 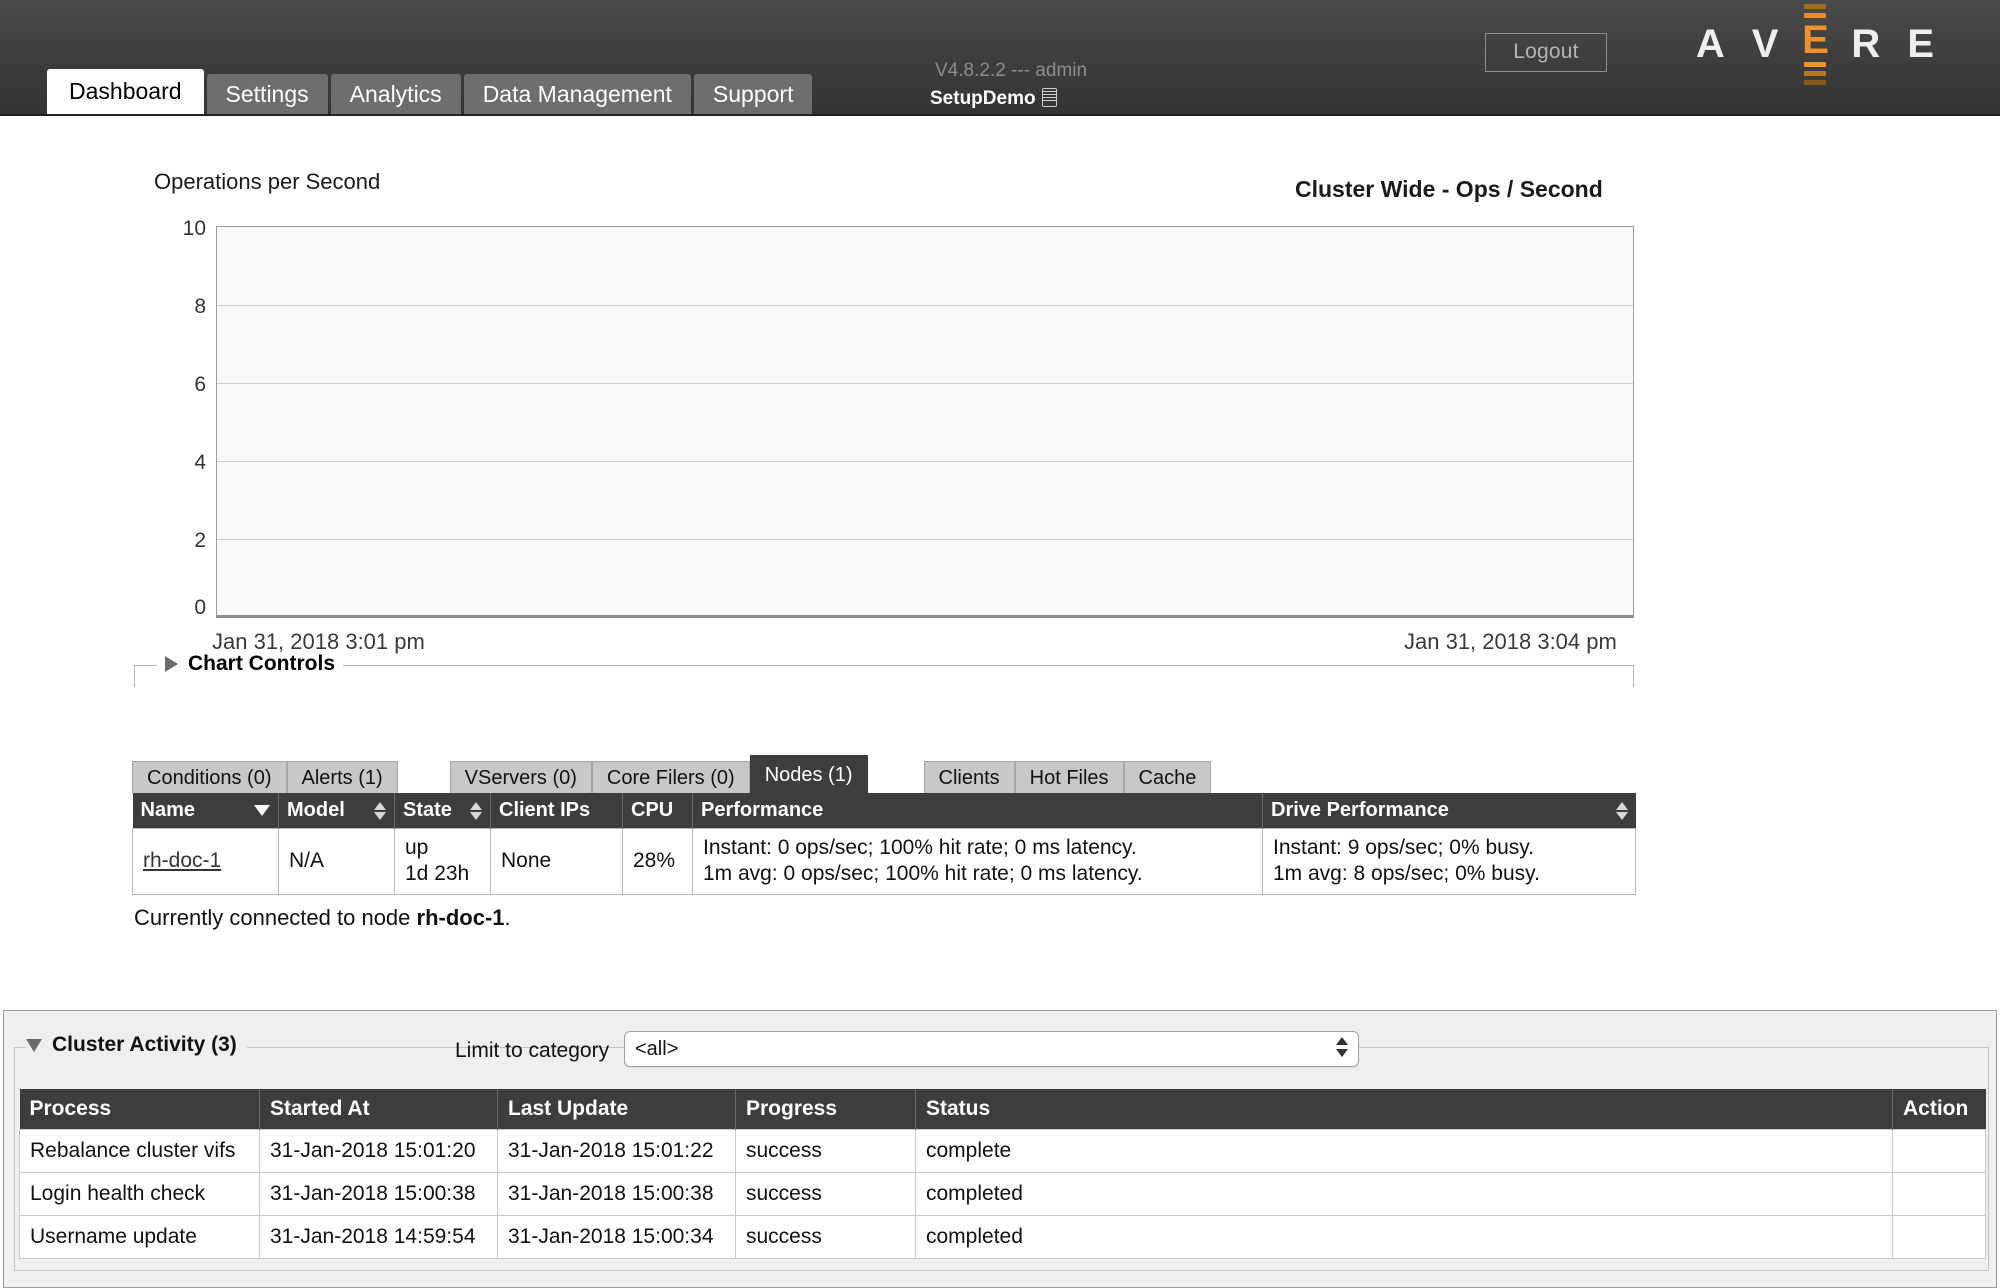 I want to click on nav-tab-settings: Settings, so click(x=267, y=94).